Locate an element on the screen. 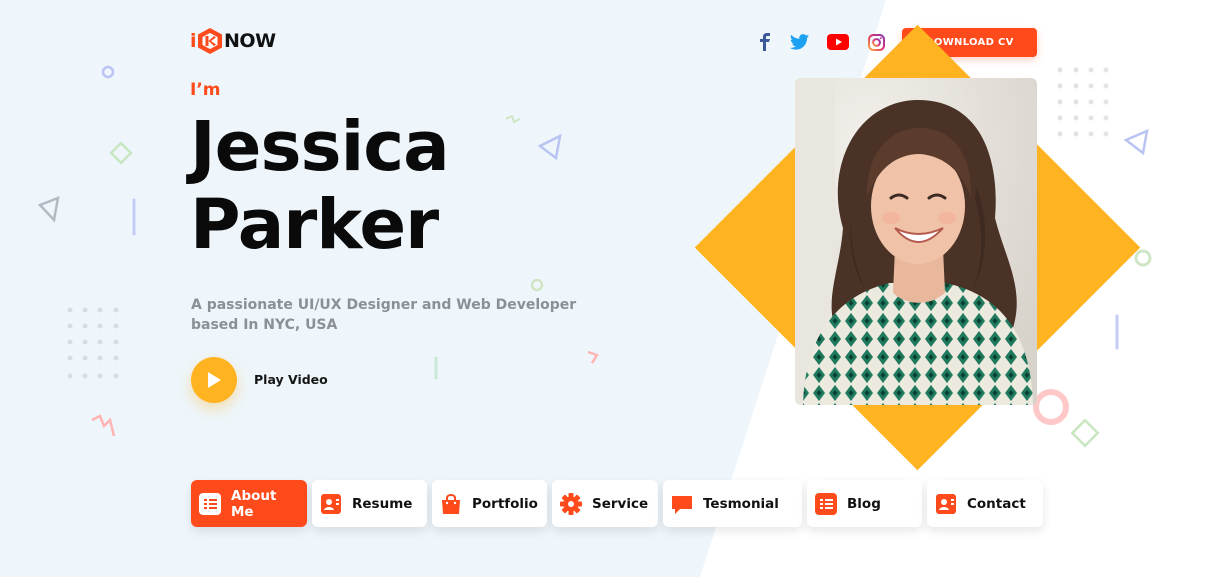  nav-item-service: Service is located at coordinates (605, 503).